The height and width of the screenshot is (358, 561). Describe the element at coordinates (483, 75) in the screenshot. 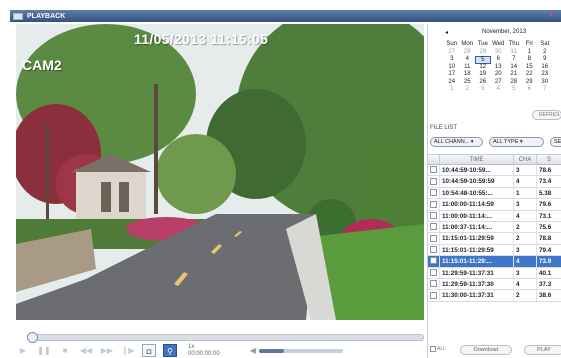

I see `calendar-day: 19` at that location.